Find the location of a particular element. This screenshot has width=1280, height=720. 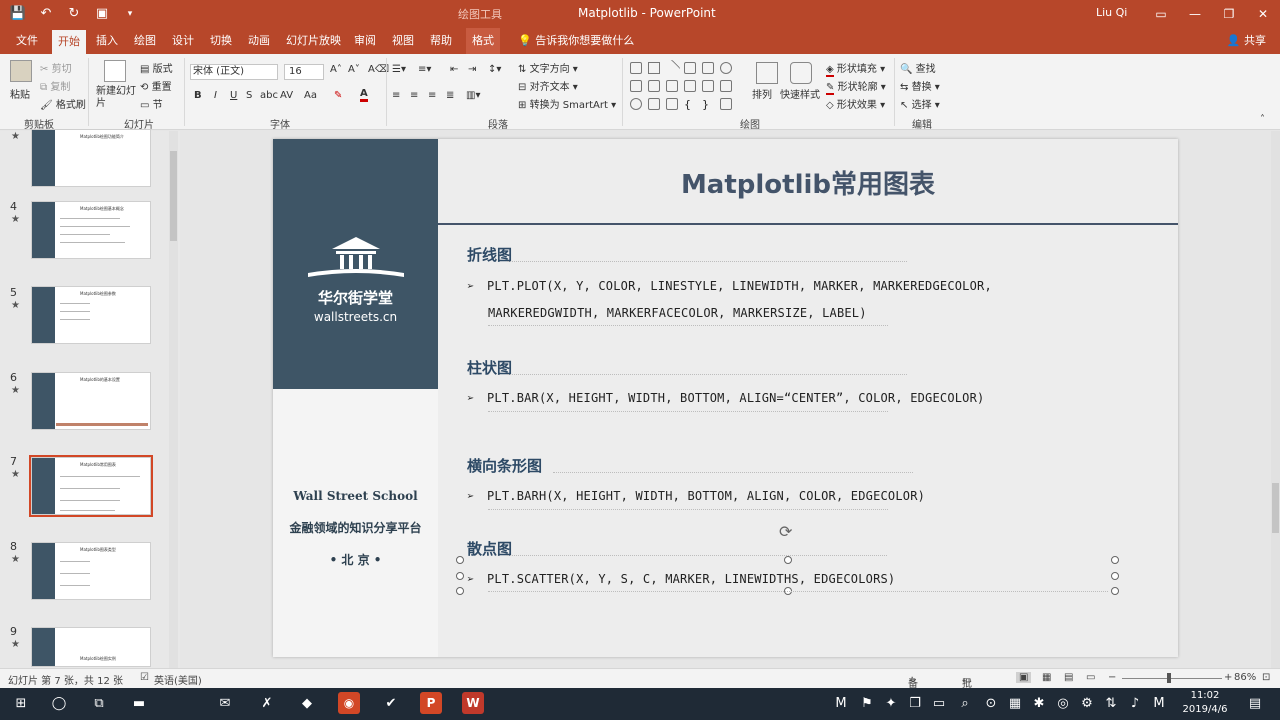

app-icon: ✗ is located at coordinates (267, 704).